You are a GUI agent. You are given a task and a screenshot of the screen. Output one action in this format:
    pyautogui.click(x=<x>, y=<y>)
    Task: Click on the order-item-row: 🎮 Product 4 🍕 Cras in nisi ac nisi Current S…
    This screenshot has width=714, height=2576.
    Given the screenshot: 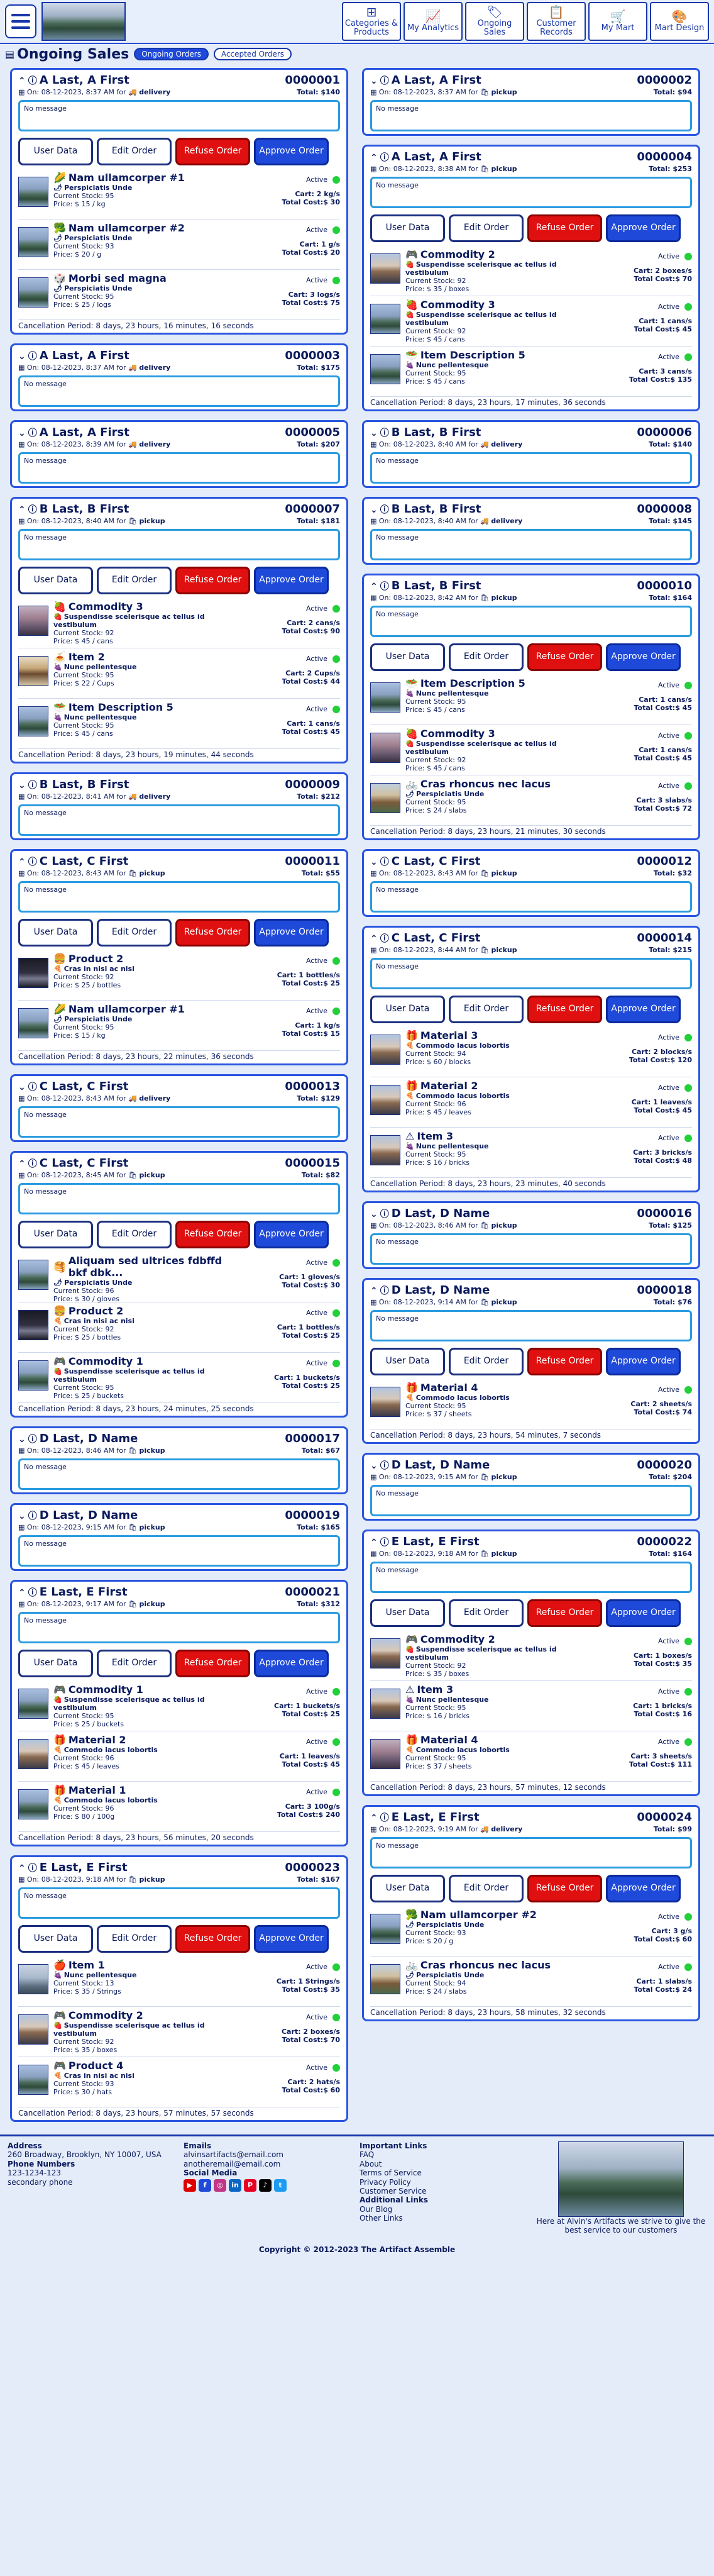 What is the action you would take?
    pyautogui.click(x=179, y=2082)
    